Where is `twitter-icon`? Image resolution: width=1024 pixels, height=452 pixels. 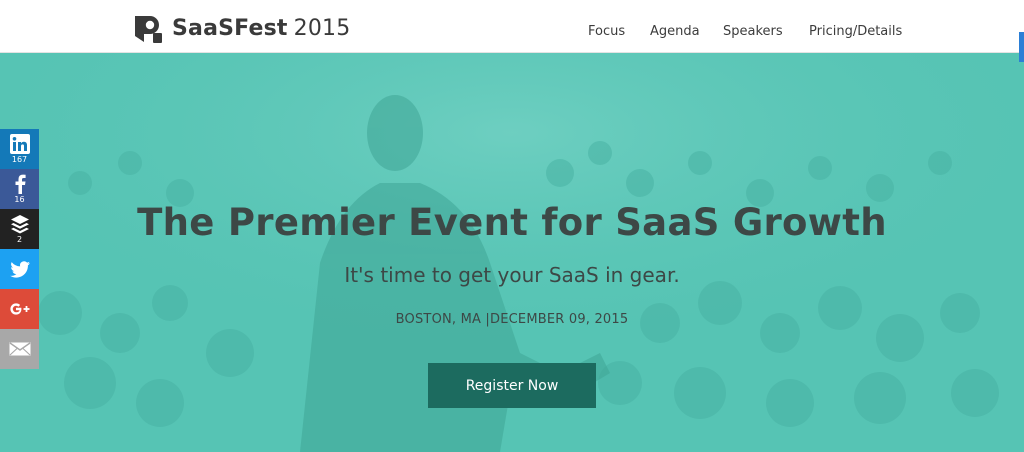 twitter-icon is located at coordinates (19, 269).